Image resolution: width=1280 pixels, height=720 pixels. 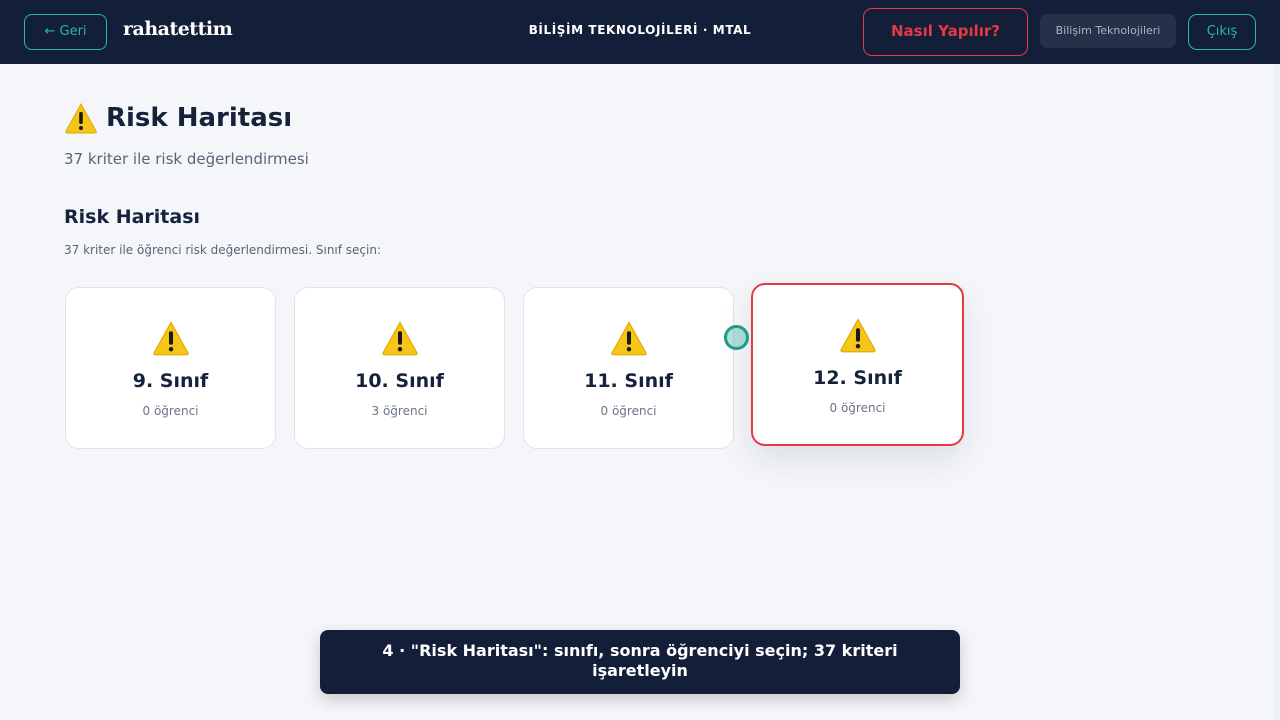 What do you see at coordinates (628, 368) in the screenshot?
I see `grade-card-11: 11. Sınıf 0 öğrenci` at bounding box center [628, 368].